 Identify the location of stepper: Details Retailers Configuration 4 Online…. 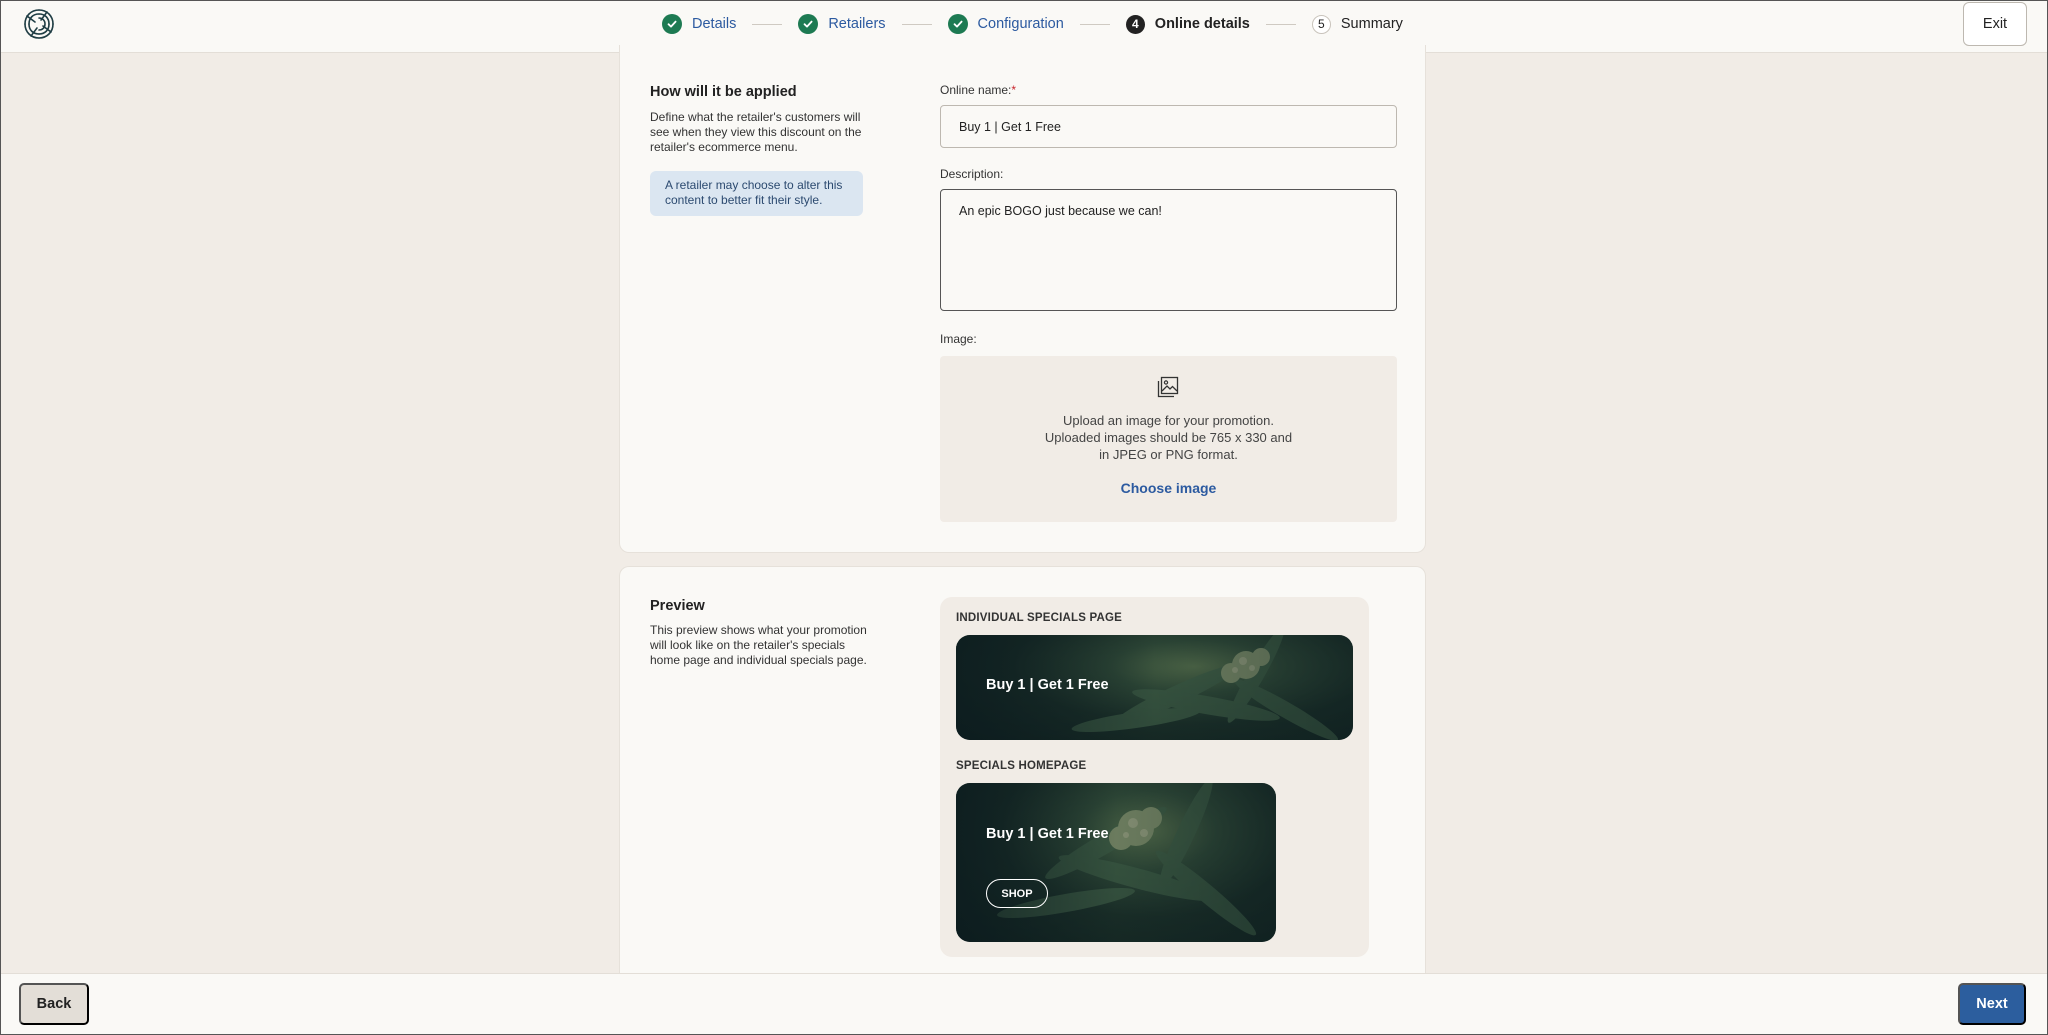
(1032, 24).